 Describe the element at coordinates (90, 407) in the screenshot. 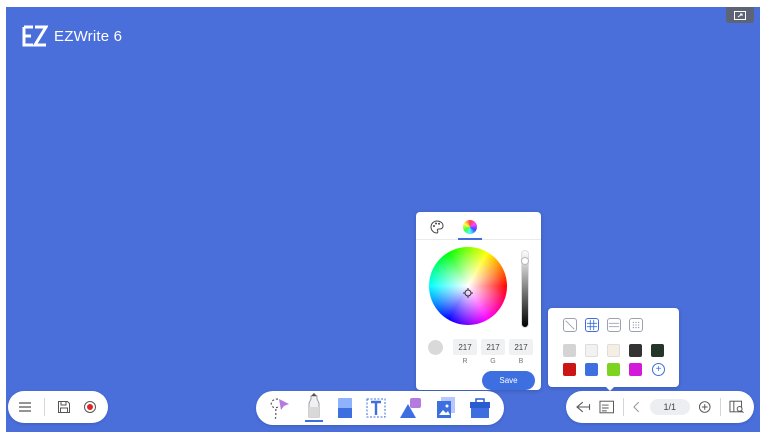

I see `record-icon` at that location.